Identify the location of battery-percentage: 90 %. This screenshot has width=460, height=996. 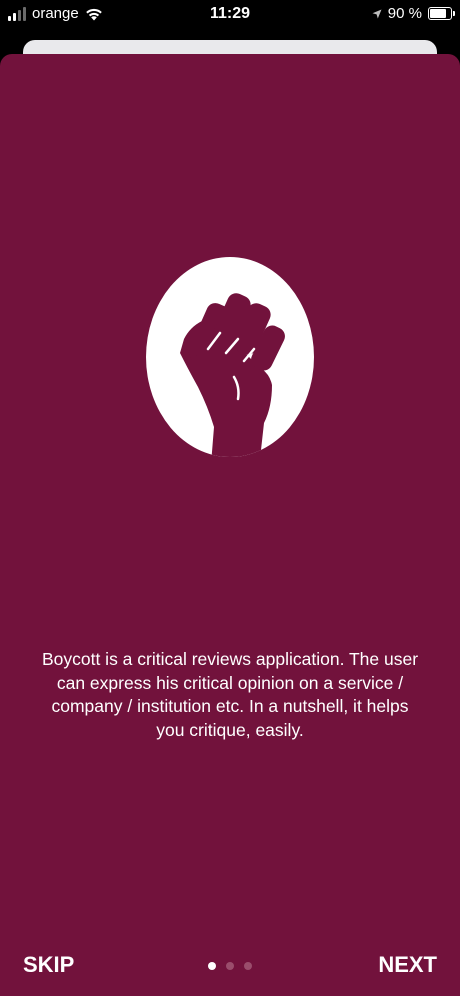
(404, 13).